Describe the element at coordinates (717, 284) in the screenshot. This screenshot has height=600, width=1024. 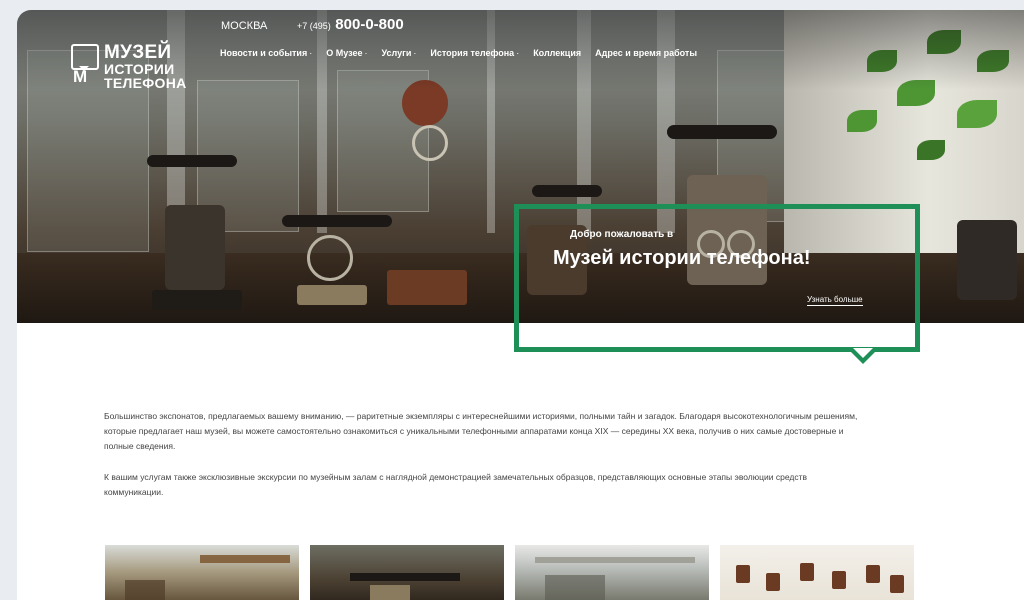
I see `welcome-frame` at that location.